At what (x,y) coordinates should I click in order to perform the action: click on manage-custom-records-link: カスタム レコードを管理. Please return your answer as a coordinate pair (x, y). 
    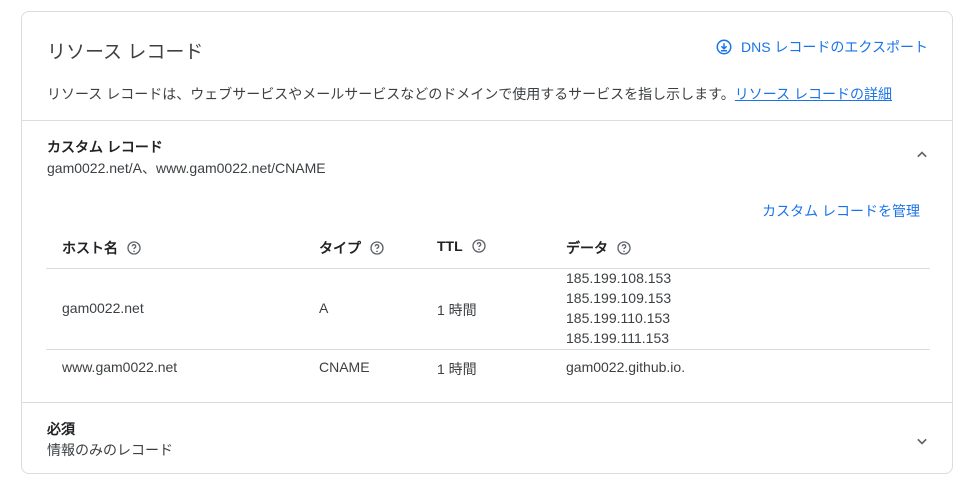
    Looking at the image, I should click on (841, 211).